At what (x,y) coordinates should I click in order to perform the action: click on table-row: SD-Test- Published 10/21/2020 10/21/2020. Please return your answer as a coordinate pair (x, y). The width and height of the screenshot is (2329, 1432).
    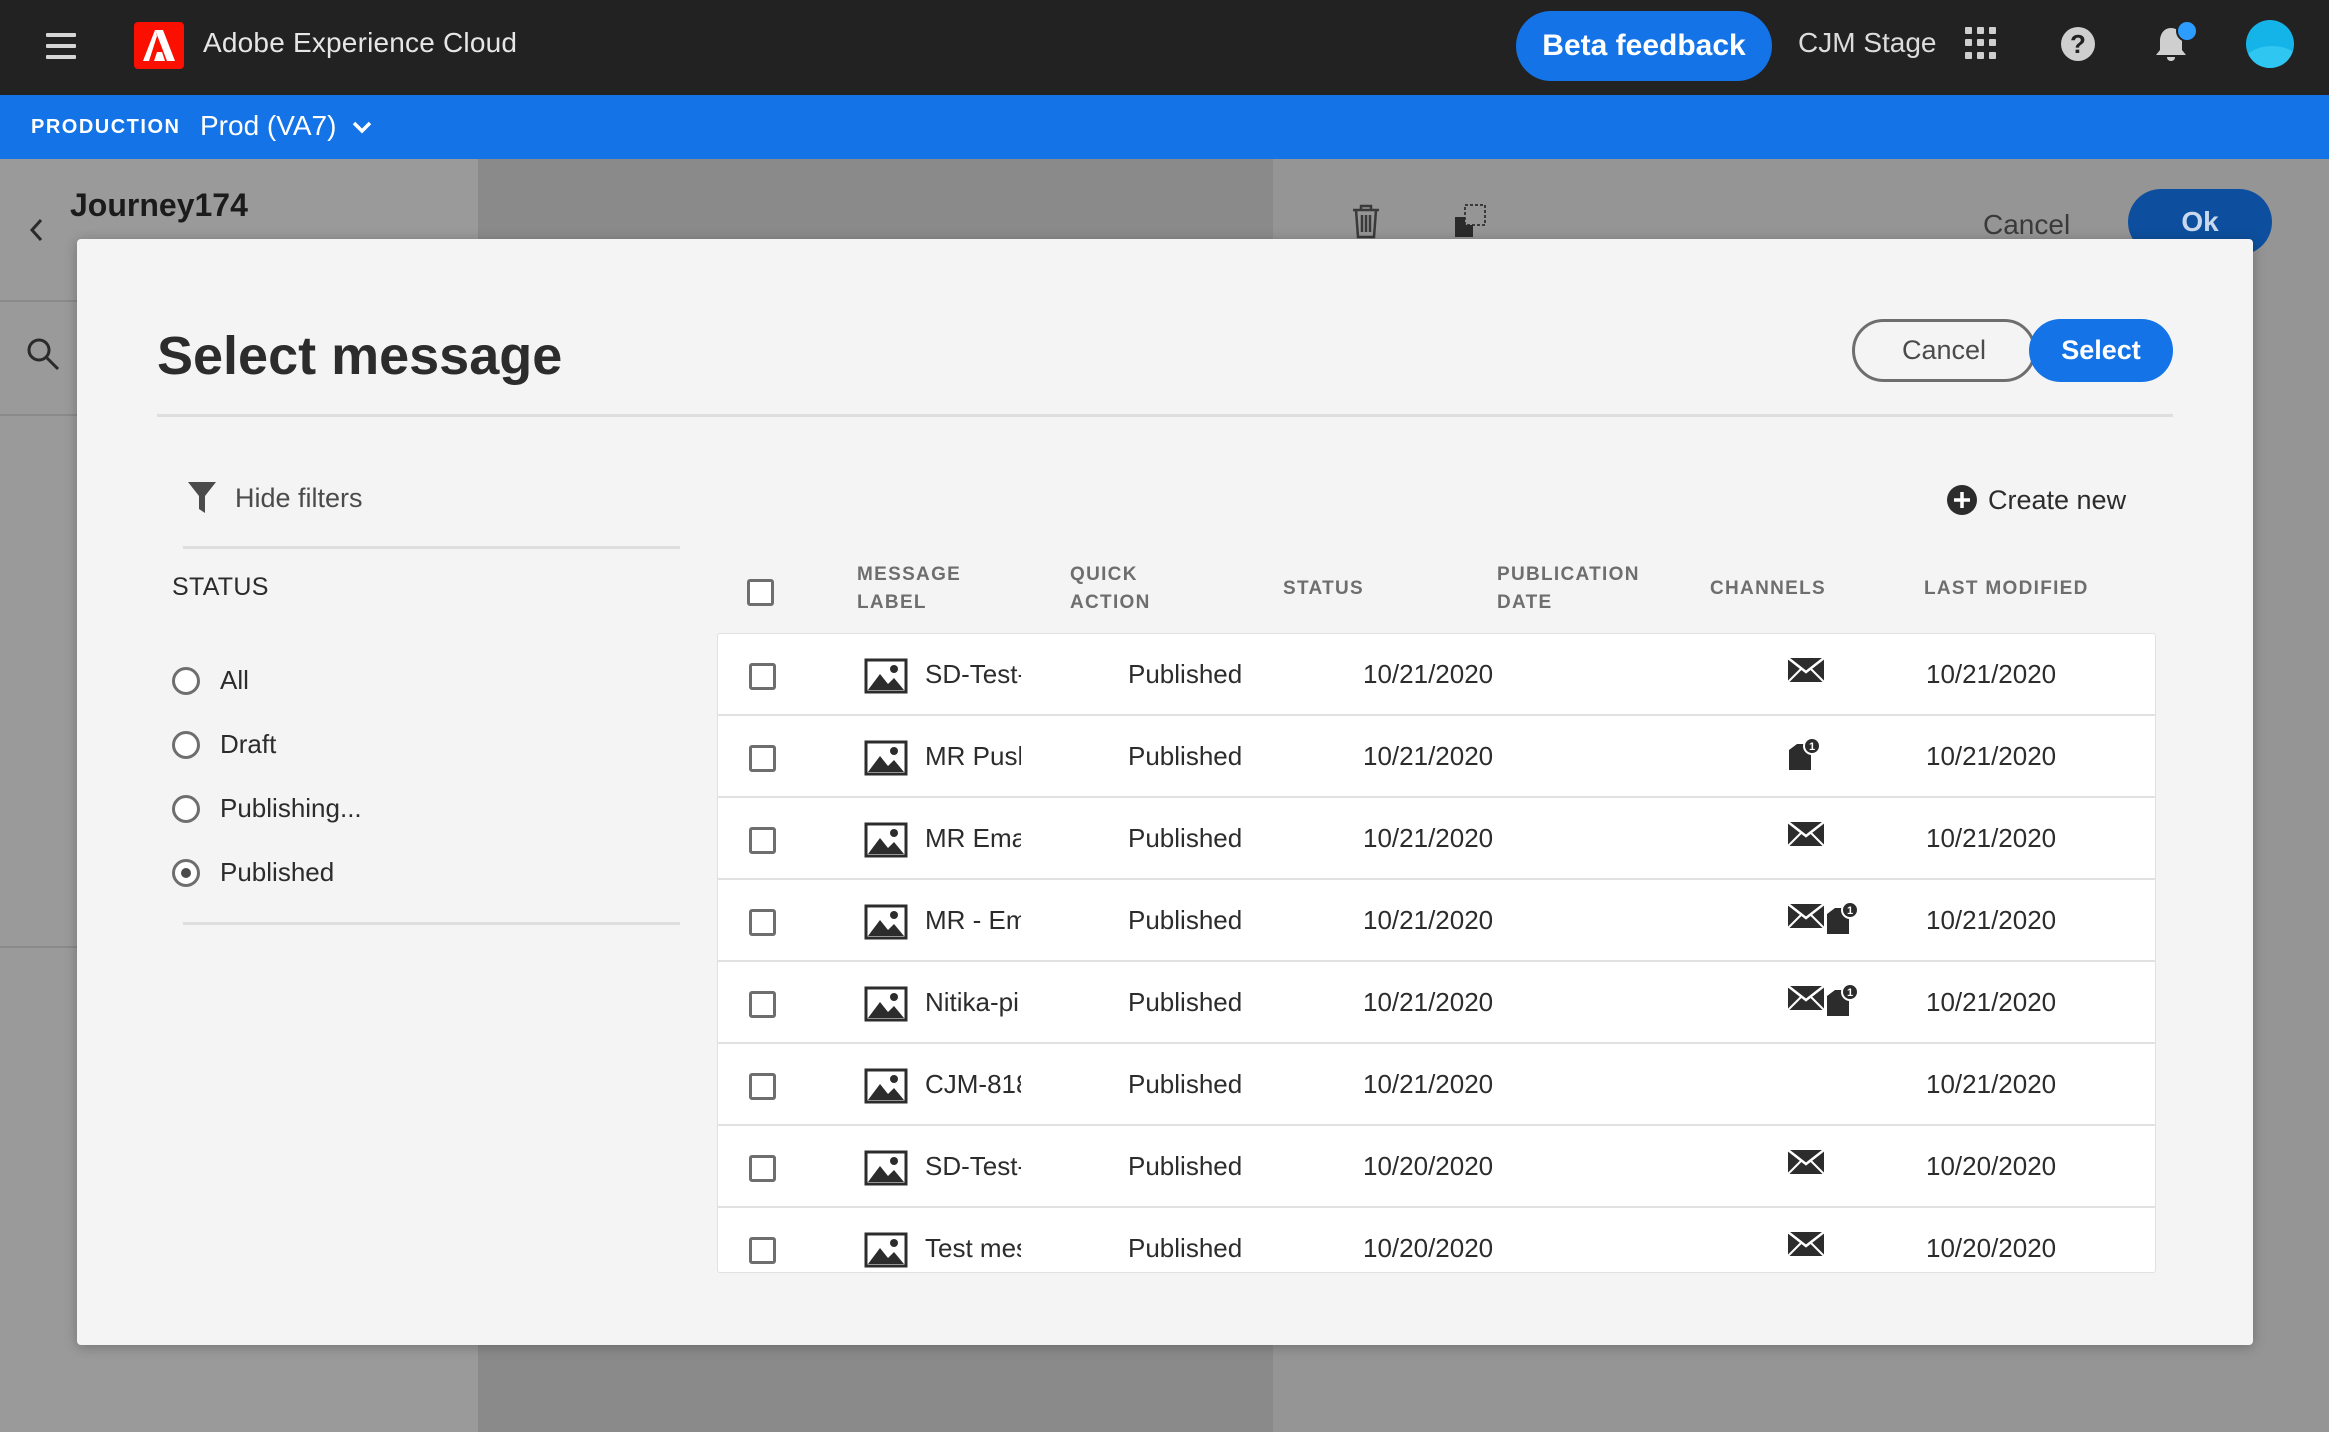
    Looking at the image, I should click on (1436, 675).